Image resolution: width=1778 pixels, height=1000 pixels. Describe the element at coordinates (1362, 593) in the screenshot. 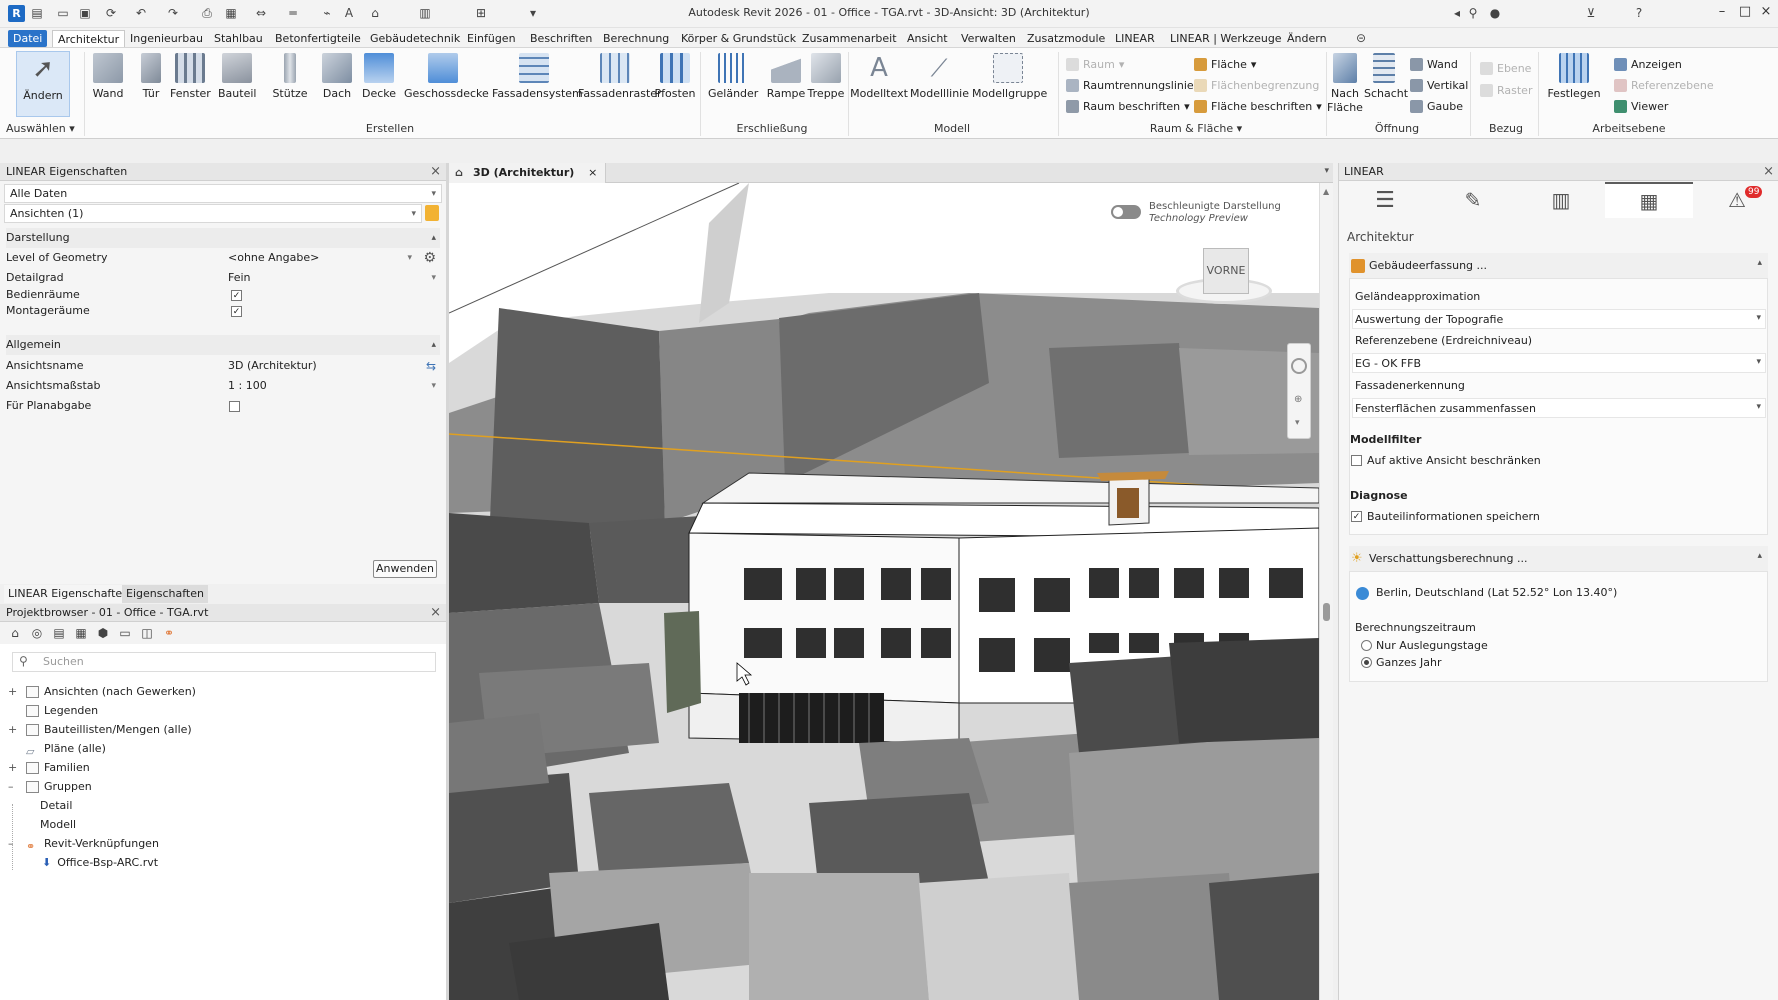

I see `globe-icon` at that location.